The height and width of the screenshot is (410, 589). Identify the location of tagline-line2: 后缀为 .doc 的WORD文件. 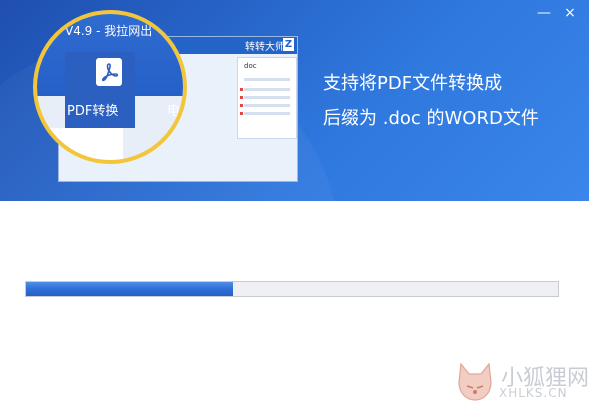
(431, 118).